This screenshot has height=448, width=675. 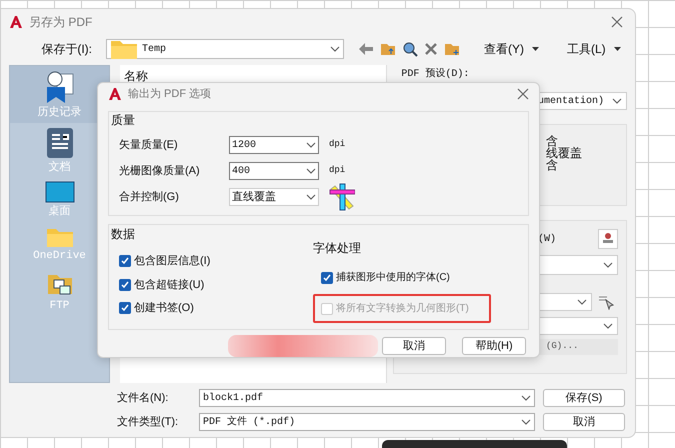 I want to click on stamp-button, so click(x=608, y=239).